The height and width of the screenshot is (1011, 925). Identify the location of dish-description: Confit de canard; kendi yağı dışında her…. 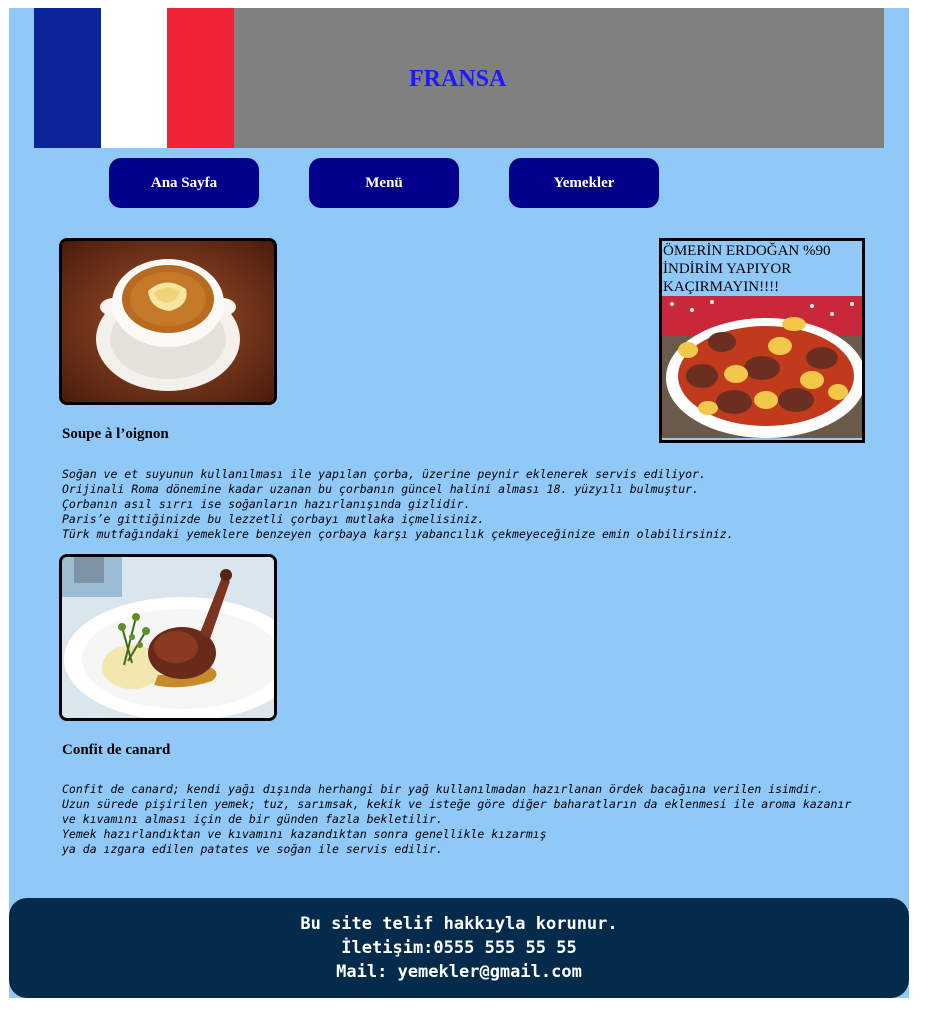
(457, 819).